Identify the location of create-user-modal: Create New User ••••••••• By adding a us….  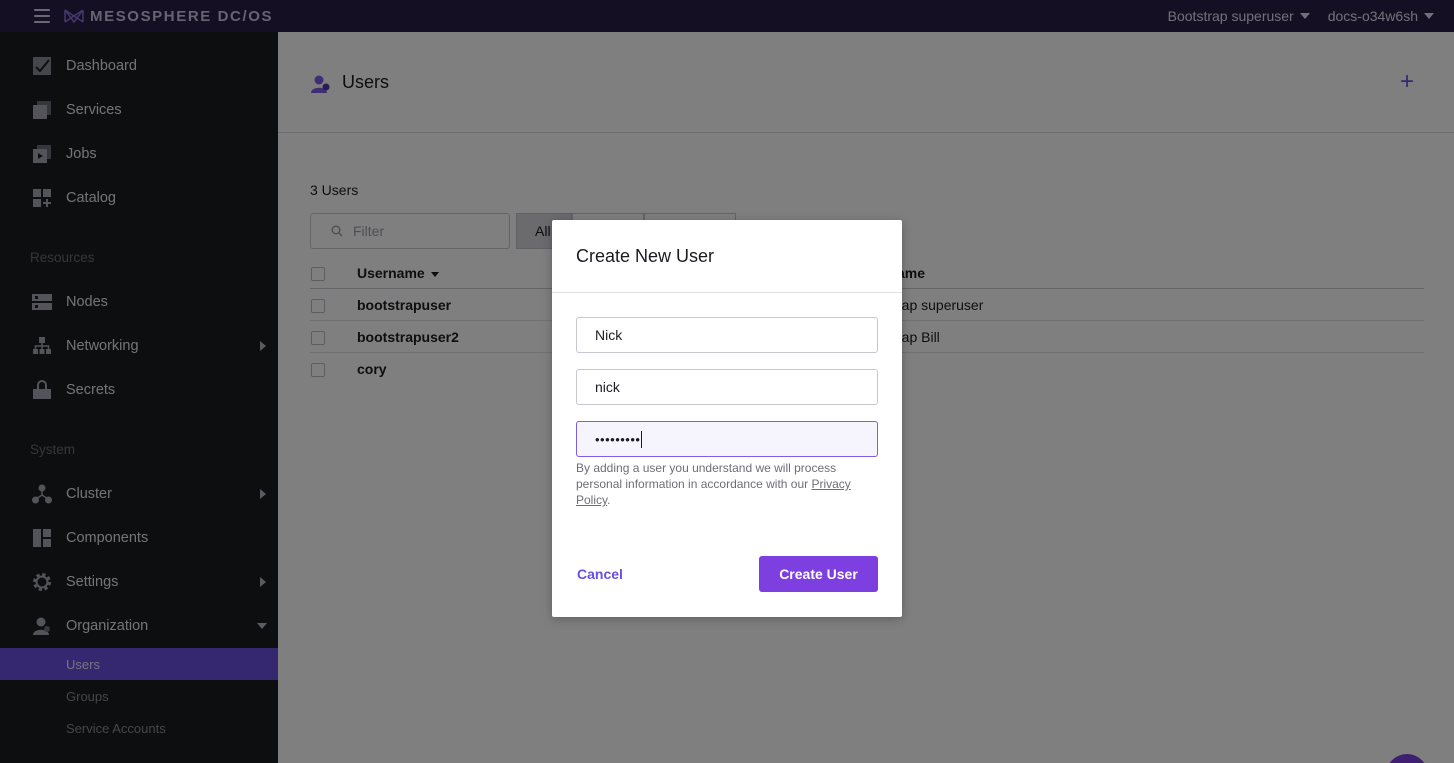
(727, 418).